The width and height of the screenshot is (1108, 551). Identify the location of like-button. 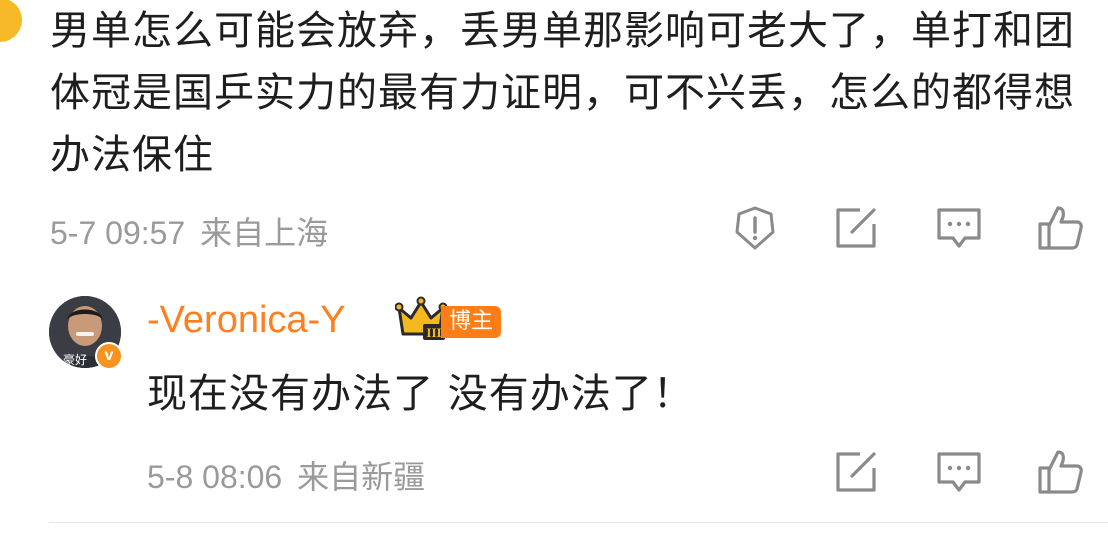
(1060, 228).